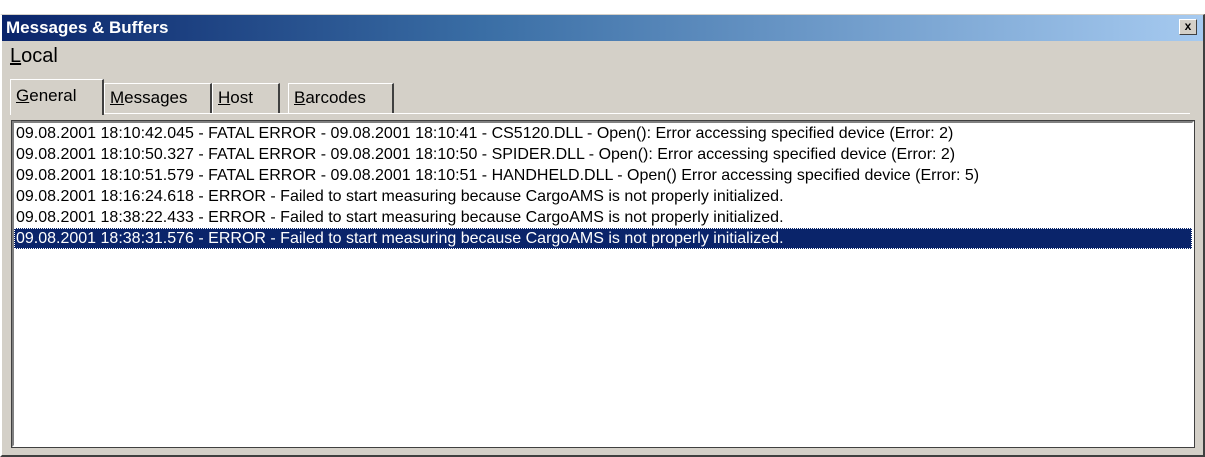 The image size is (1205, 457). I want to click on tab-host-mnemonic: H, so click(224, 97).